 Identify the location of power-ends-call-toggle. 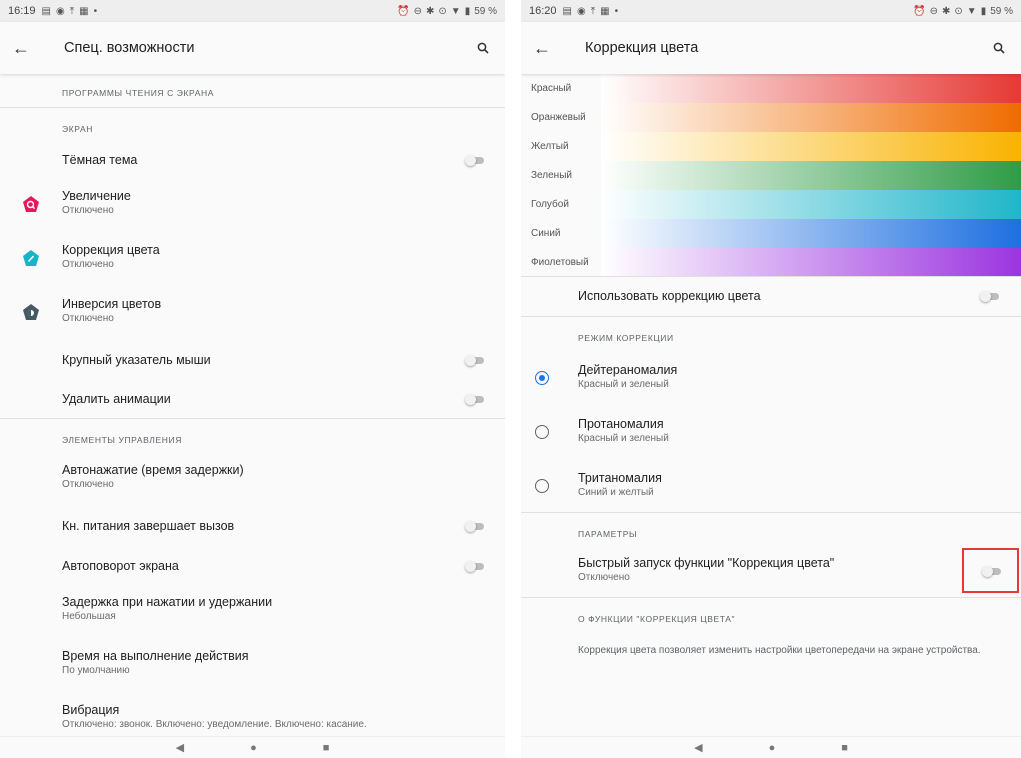
(475, 526).